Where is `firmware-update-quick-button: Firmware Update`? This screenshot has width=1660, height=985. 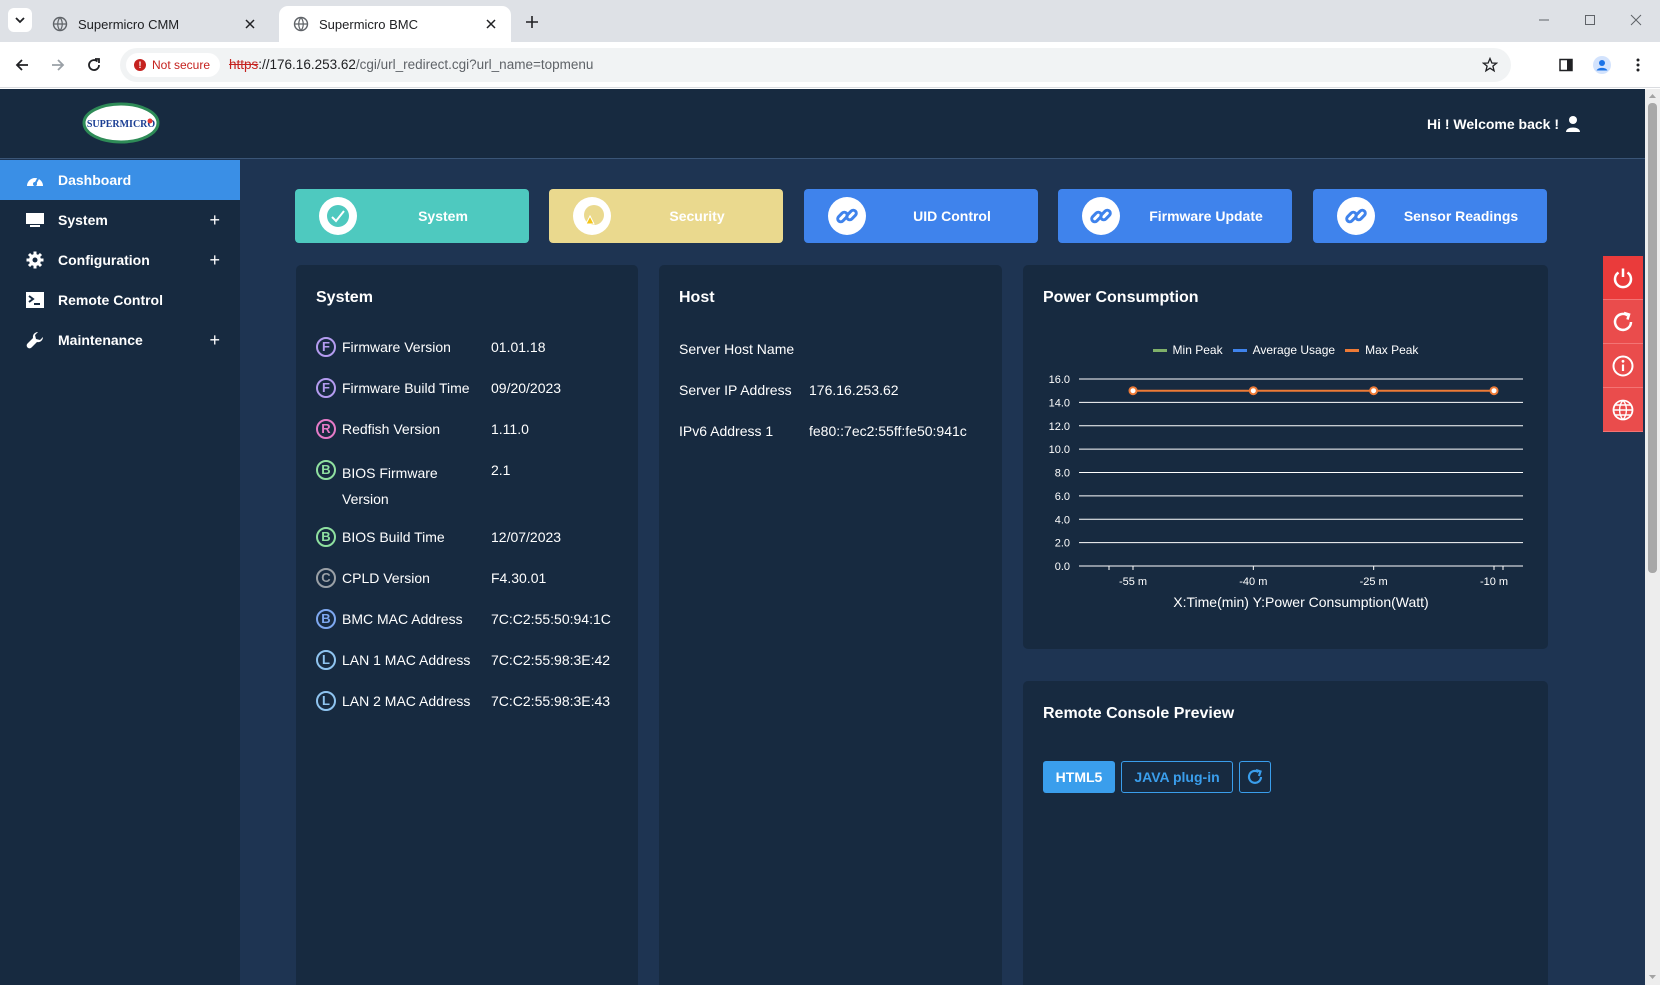
firmware-update-quick-button: Firmware Update is located at coordinates (1175, 216).